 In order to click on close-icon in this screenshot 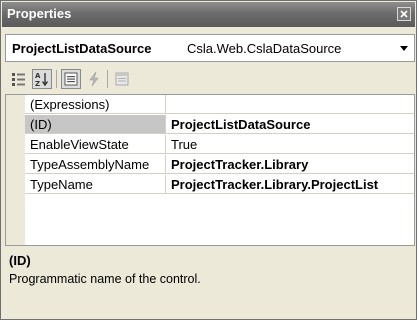, I will do `click(404, 14)`.